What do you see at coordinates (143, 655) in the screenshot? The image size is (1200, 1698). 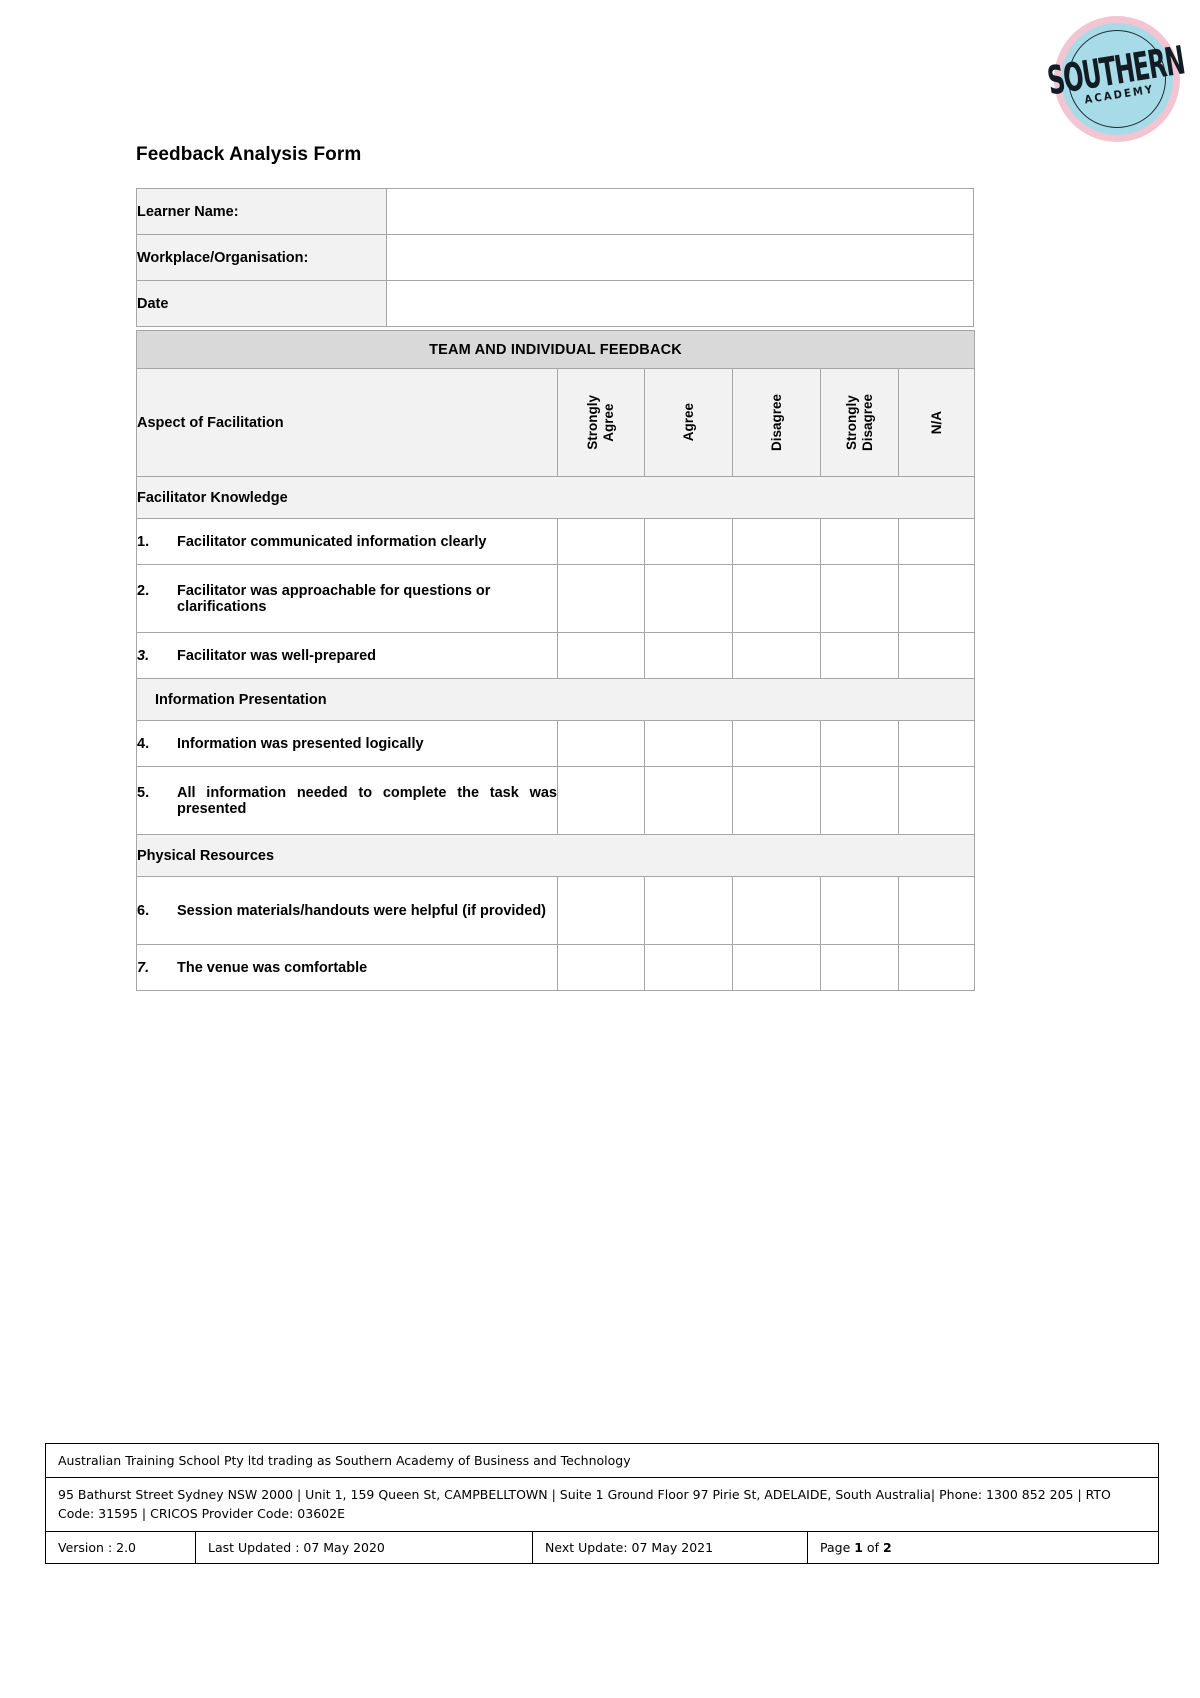 I see `item-number: 3.` at bounding box center [143, 655].